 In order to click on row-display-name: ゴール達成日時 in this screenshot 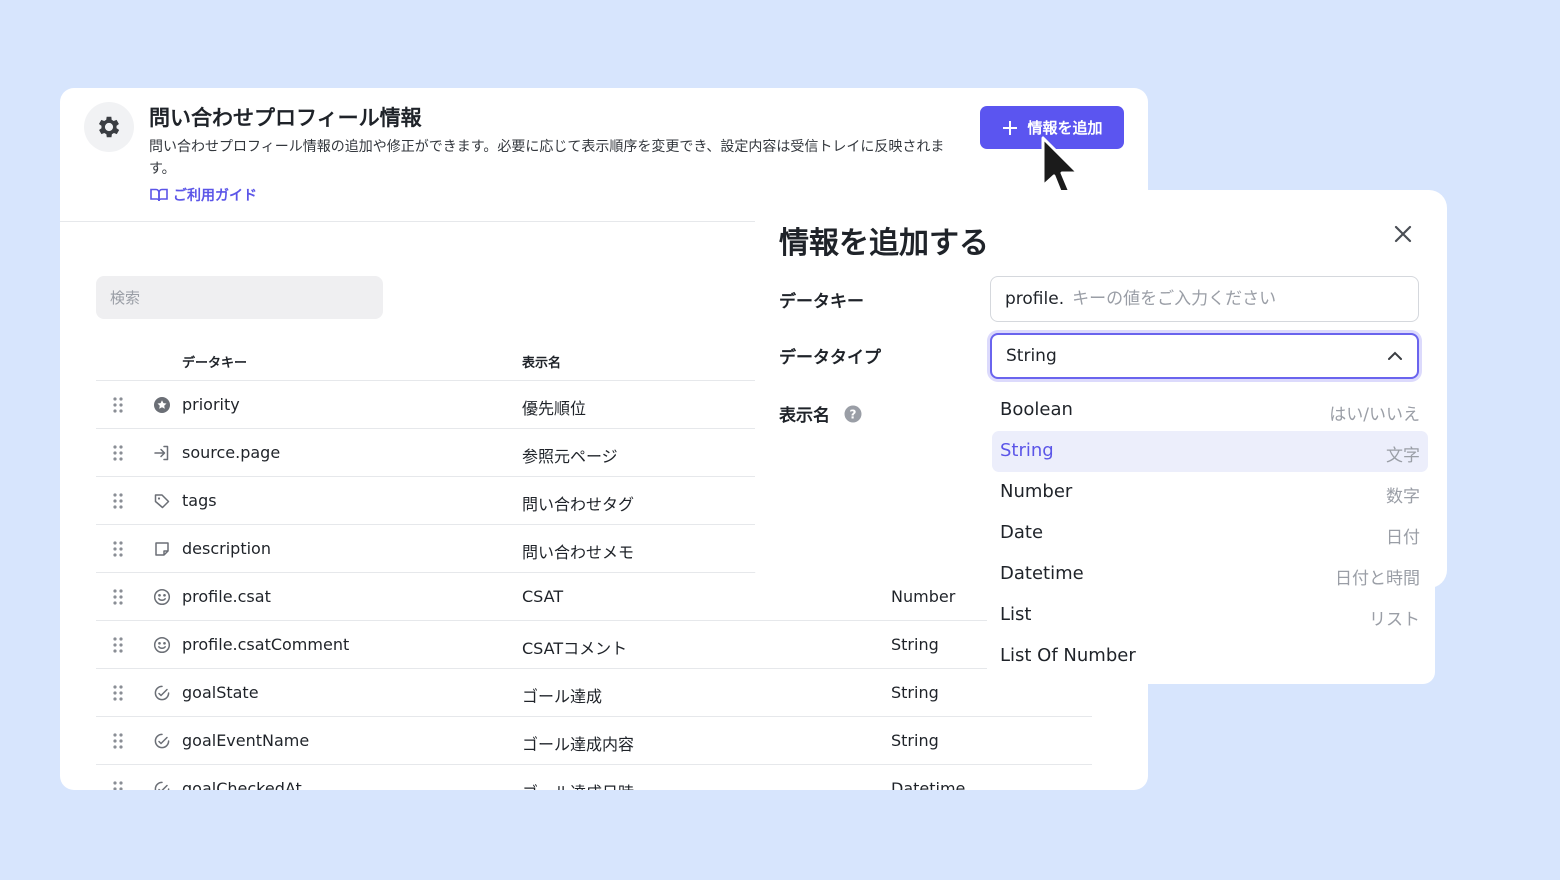, I will do `click(578, 784)`.